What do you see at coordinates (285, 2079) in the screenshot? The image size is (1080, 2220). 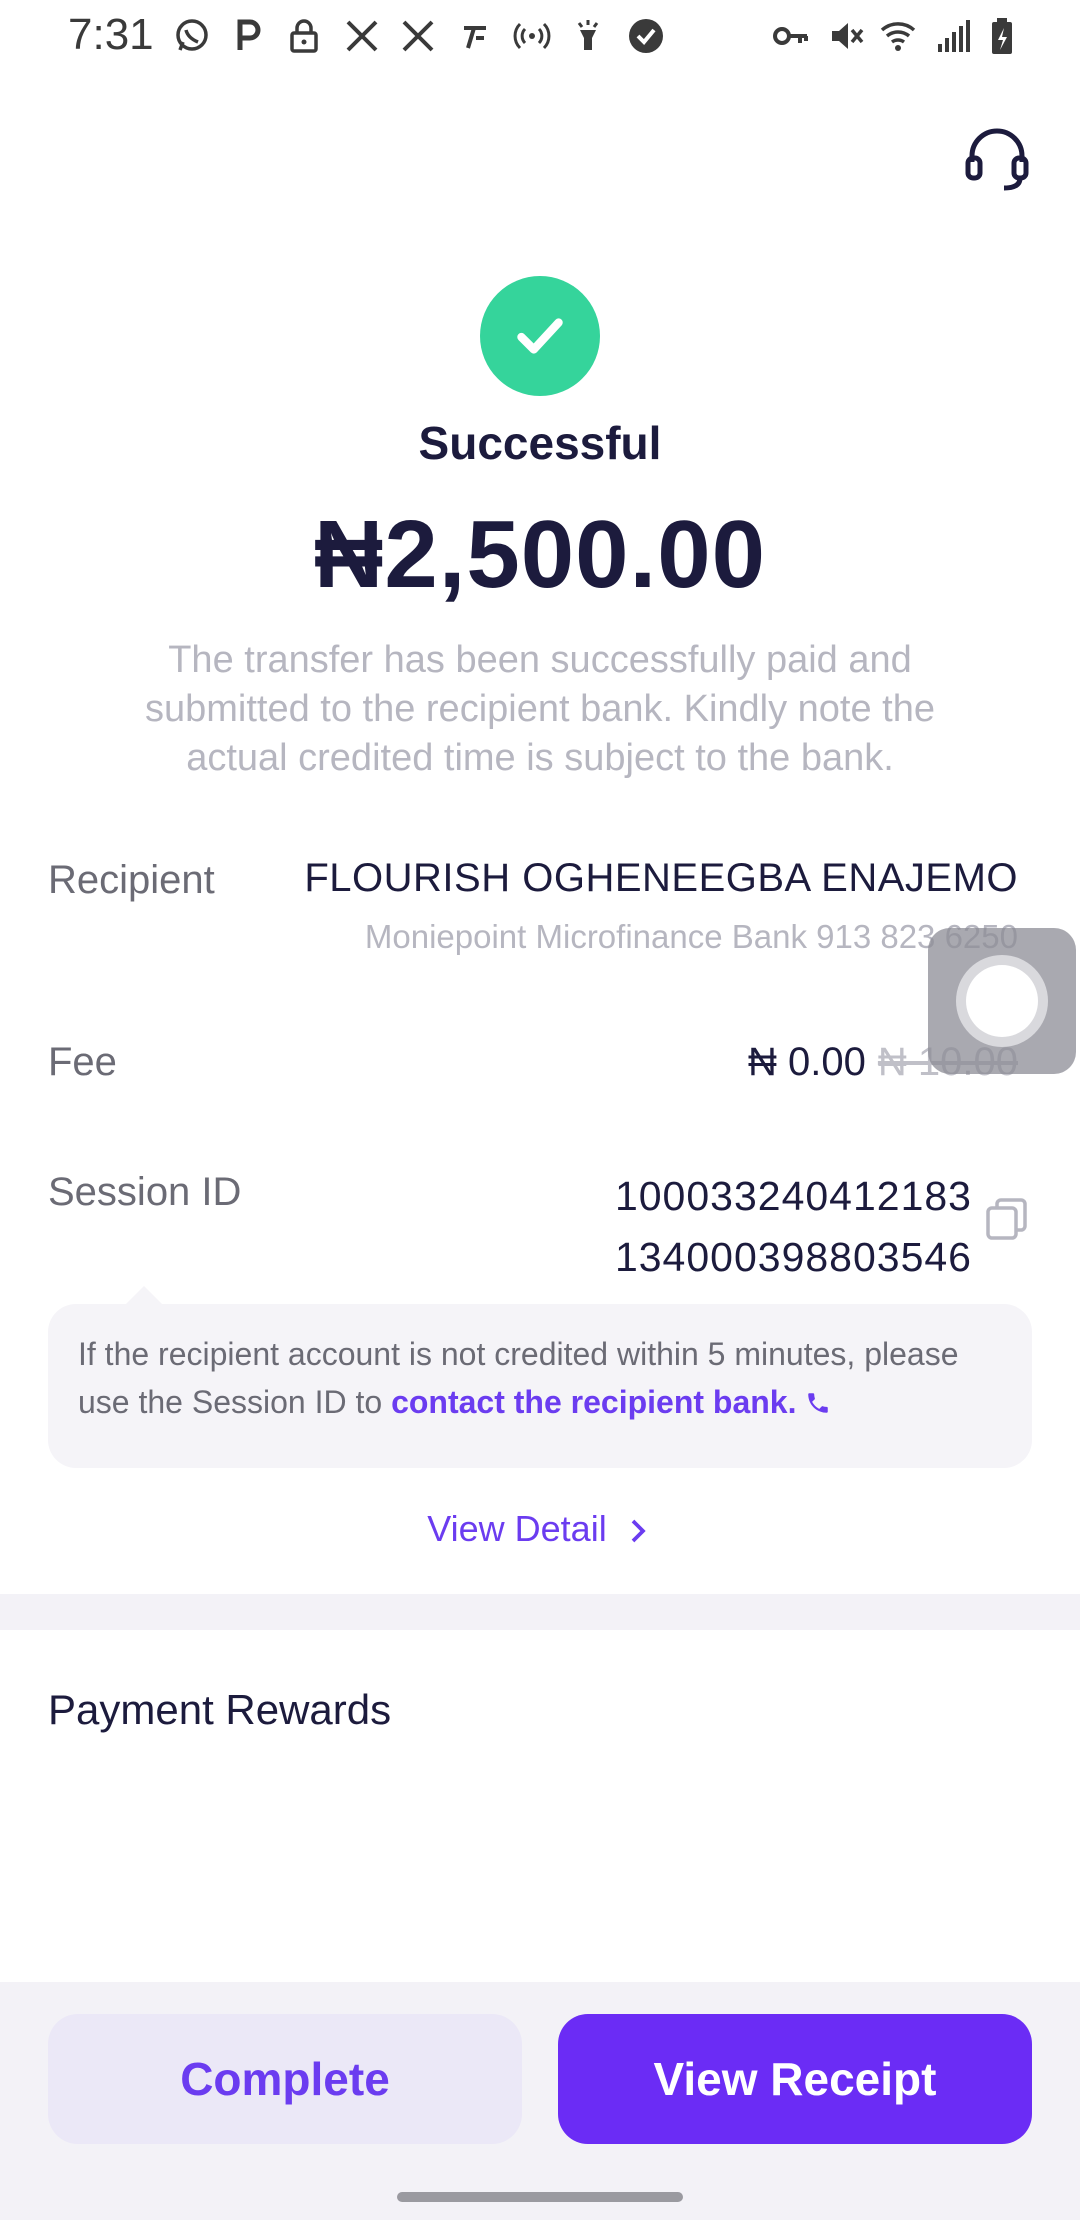 I see `complete-button: Complete` at bounding box center [285, 2079].